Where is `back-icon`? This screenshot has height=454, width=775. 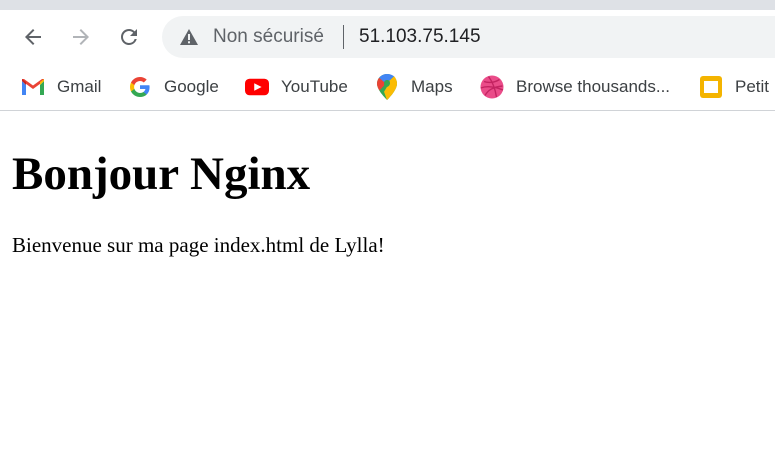 back-icon is located at coordinates (33, 37).